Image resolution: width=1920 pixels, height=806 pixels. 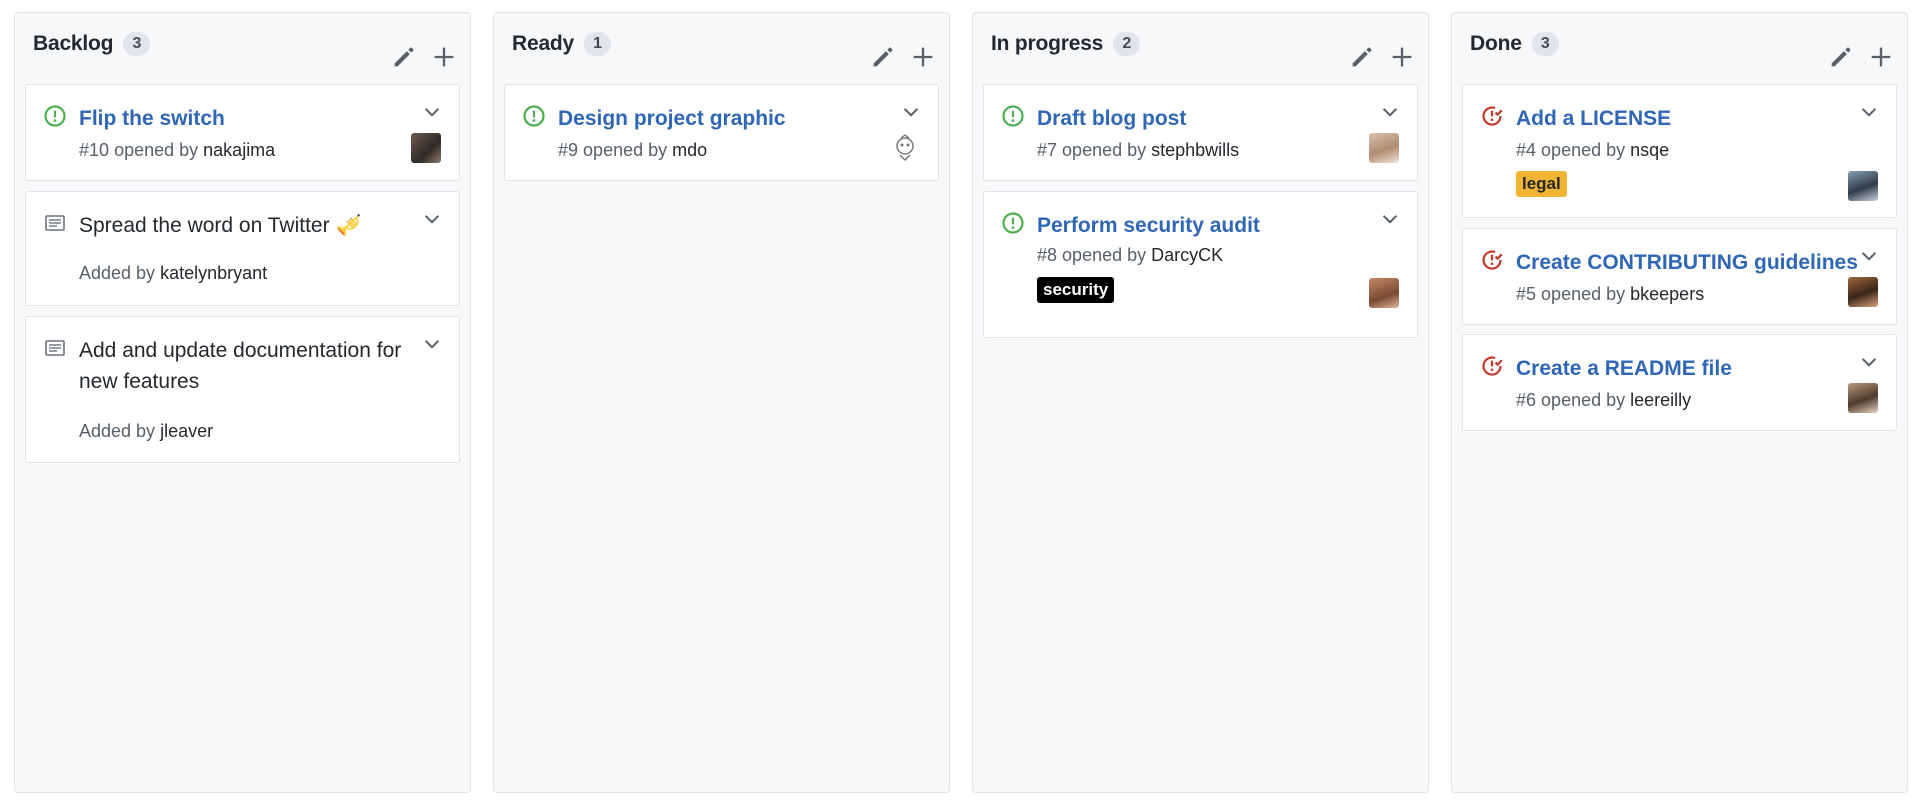 I want to click on column-title: Backlog 3, so click(x=92, y=44).